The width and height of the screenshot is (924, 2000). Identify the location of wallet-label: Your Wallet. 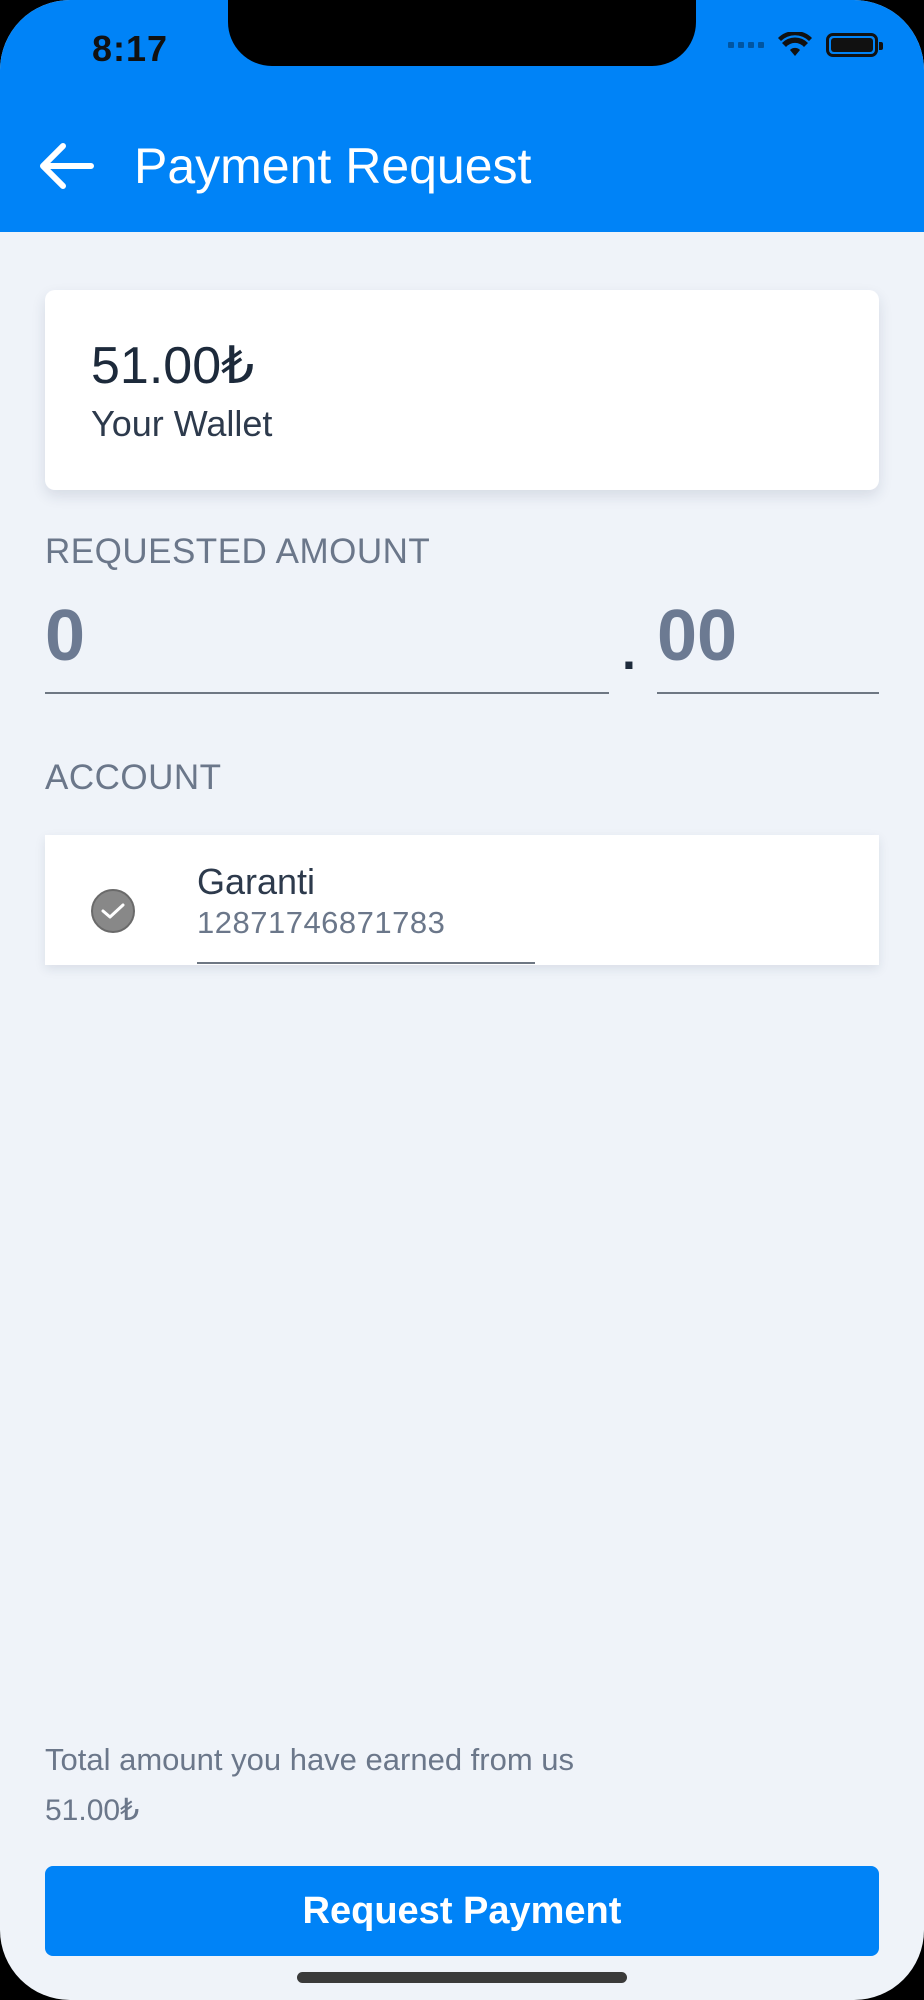
(182, 423).